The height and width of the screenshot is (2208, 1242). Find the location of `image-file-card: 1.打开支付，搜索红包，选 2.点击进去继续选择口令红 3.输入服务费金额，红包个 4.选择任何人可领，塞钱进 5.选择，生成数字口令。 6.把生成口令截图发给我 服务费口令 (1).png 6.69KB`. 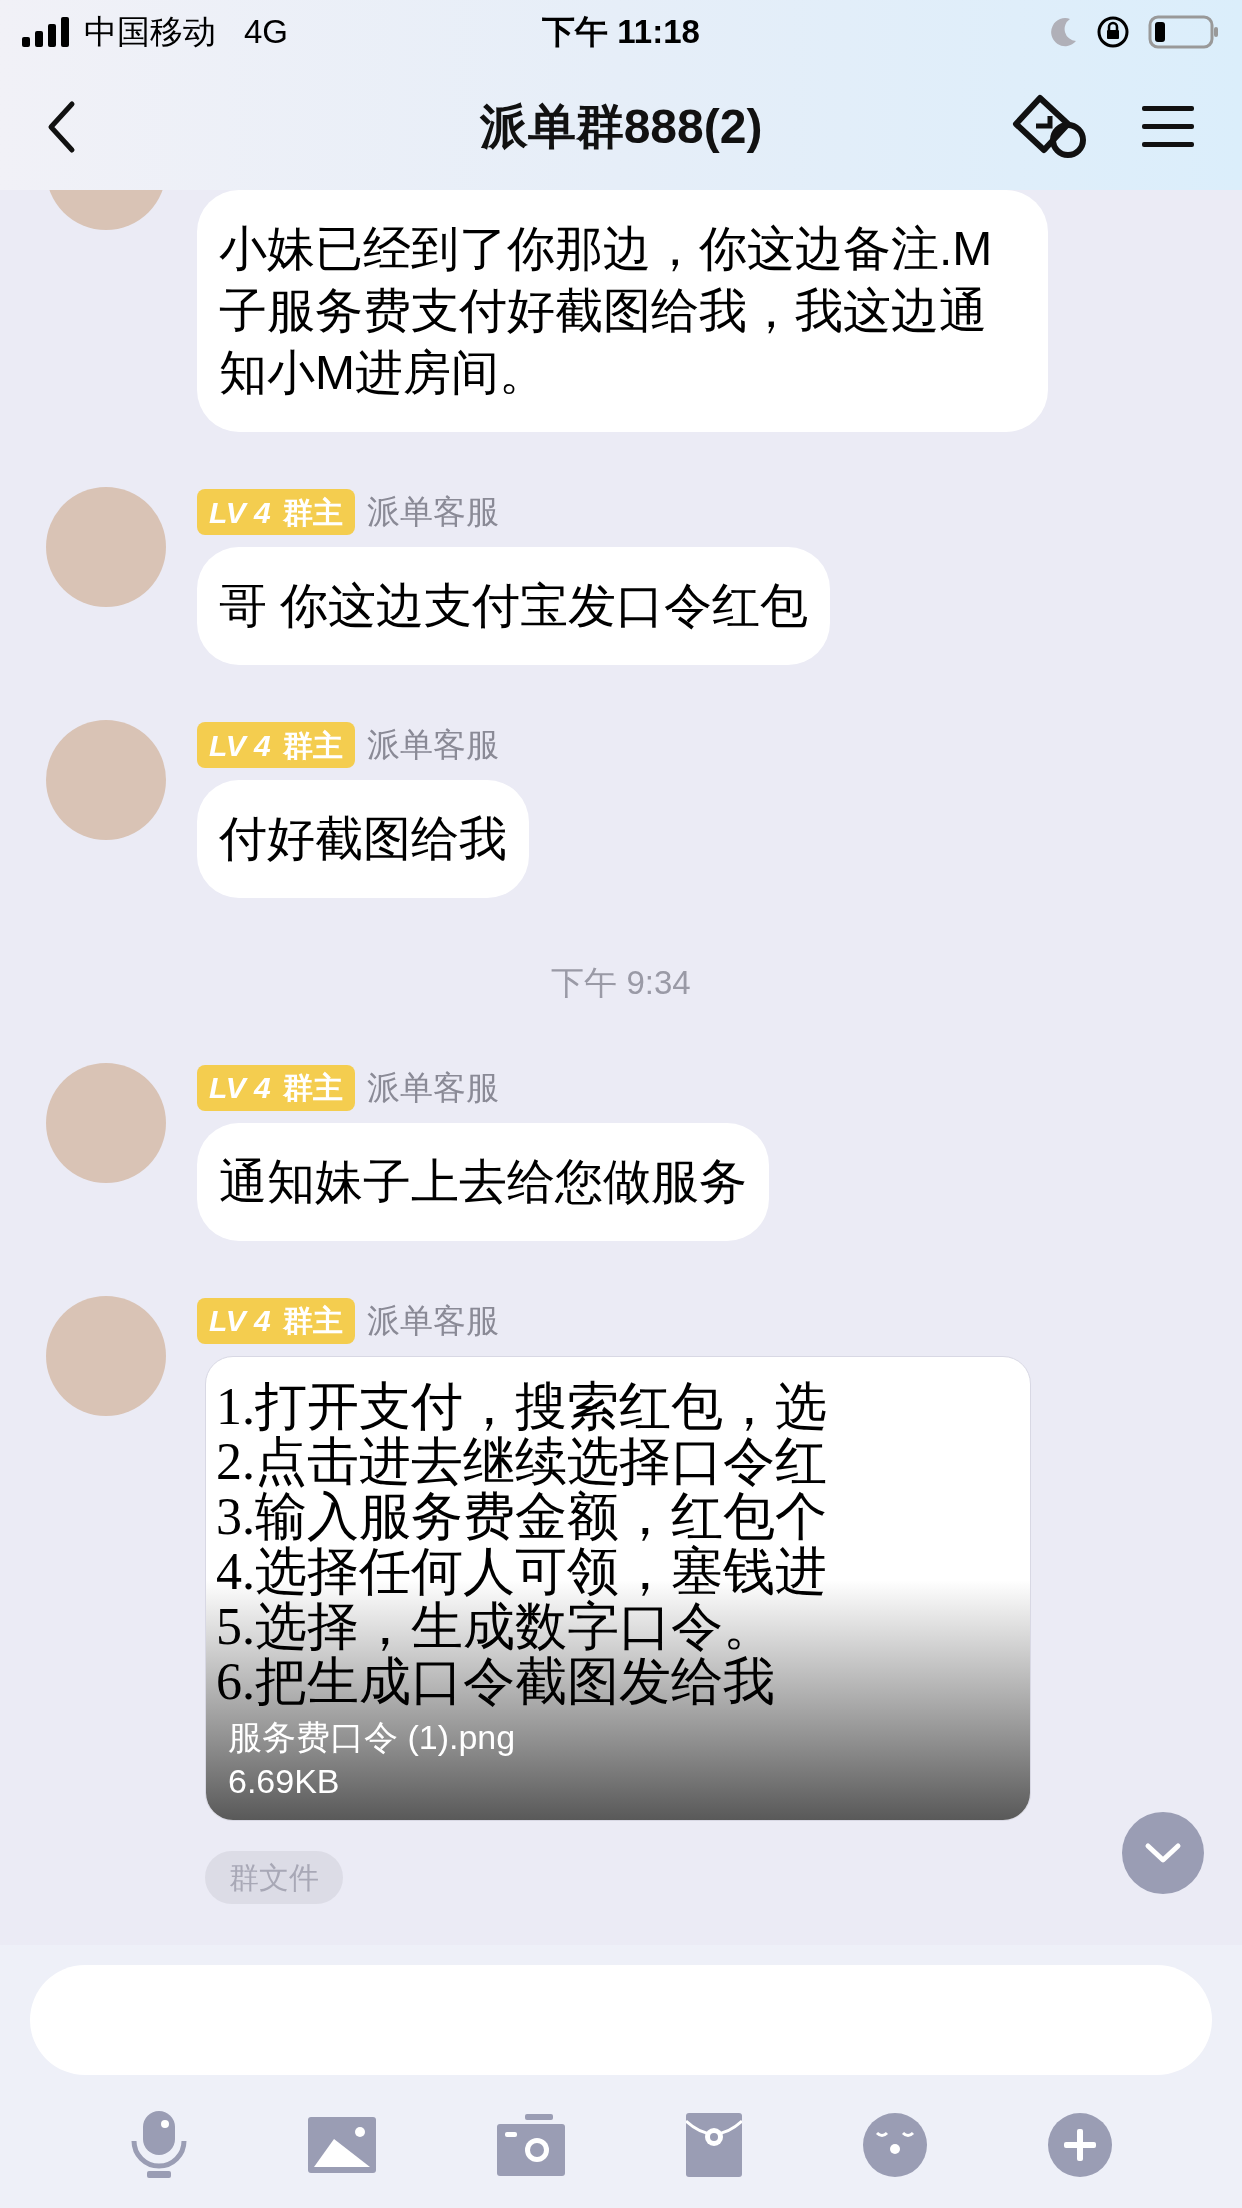

image-file-card: 1.打开支付，搜索红包，选 2.点击进去继续选择口令红 3.输入服务费金额，红包个 4.选择任何人可领，塞钱进 5.选择，生成数字口令。 6.把生成口令截图发给我 服务费口令 (1).png 6.69KB is located at coordinates (618, 1588).